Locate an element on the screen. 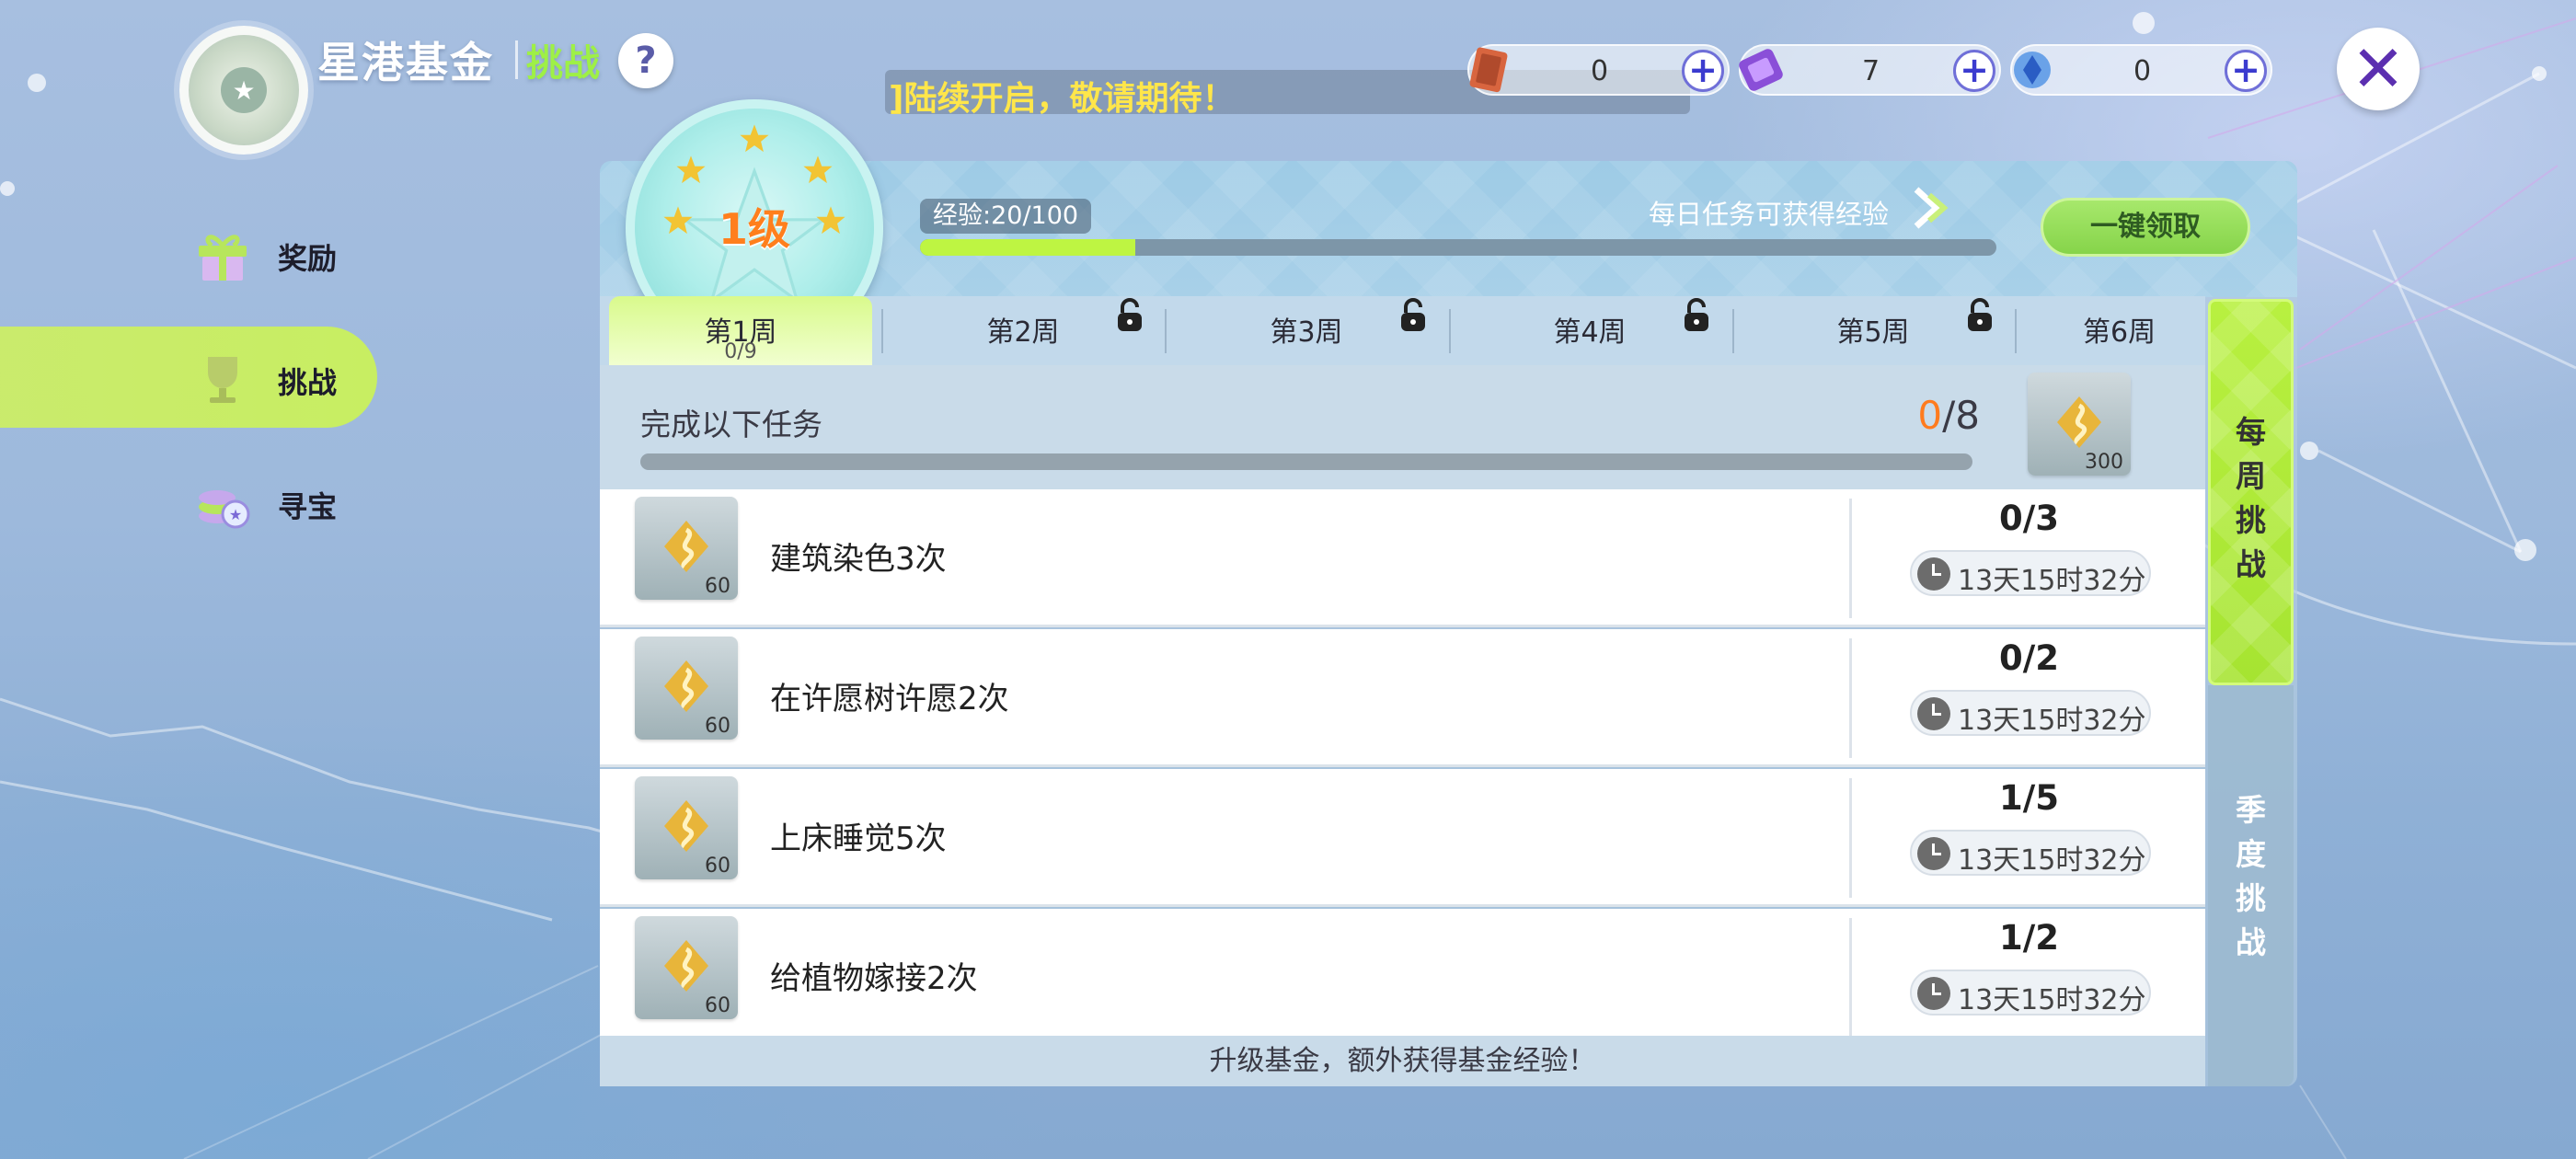  task-name: 上床睡觉5次 is located at coordinates (858, 838).